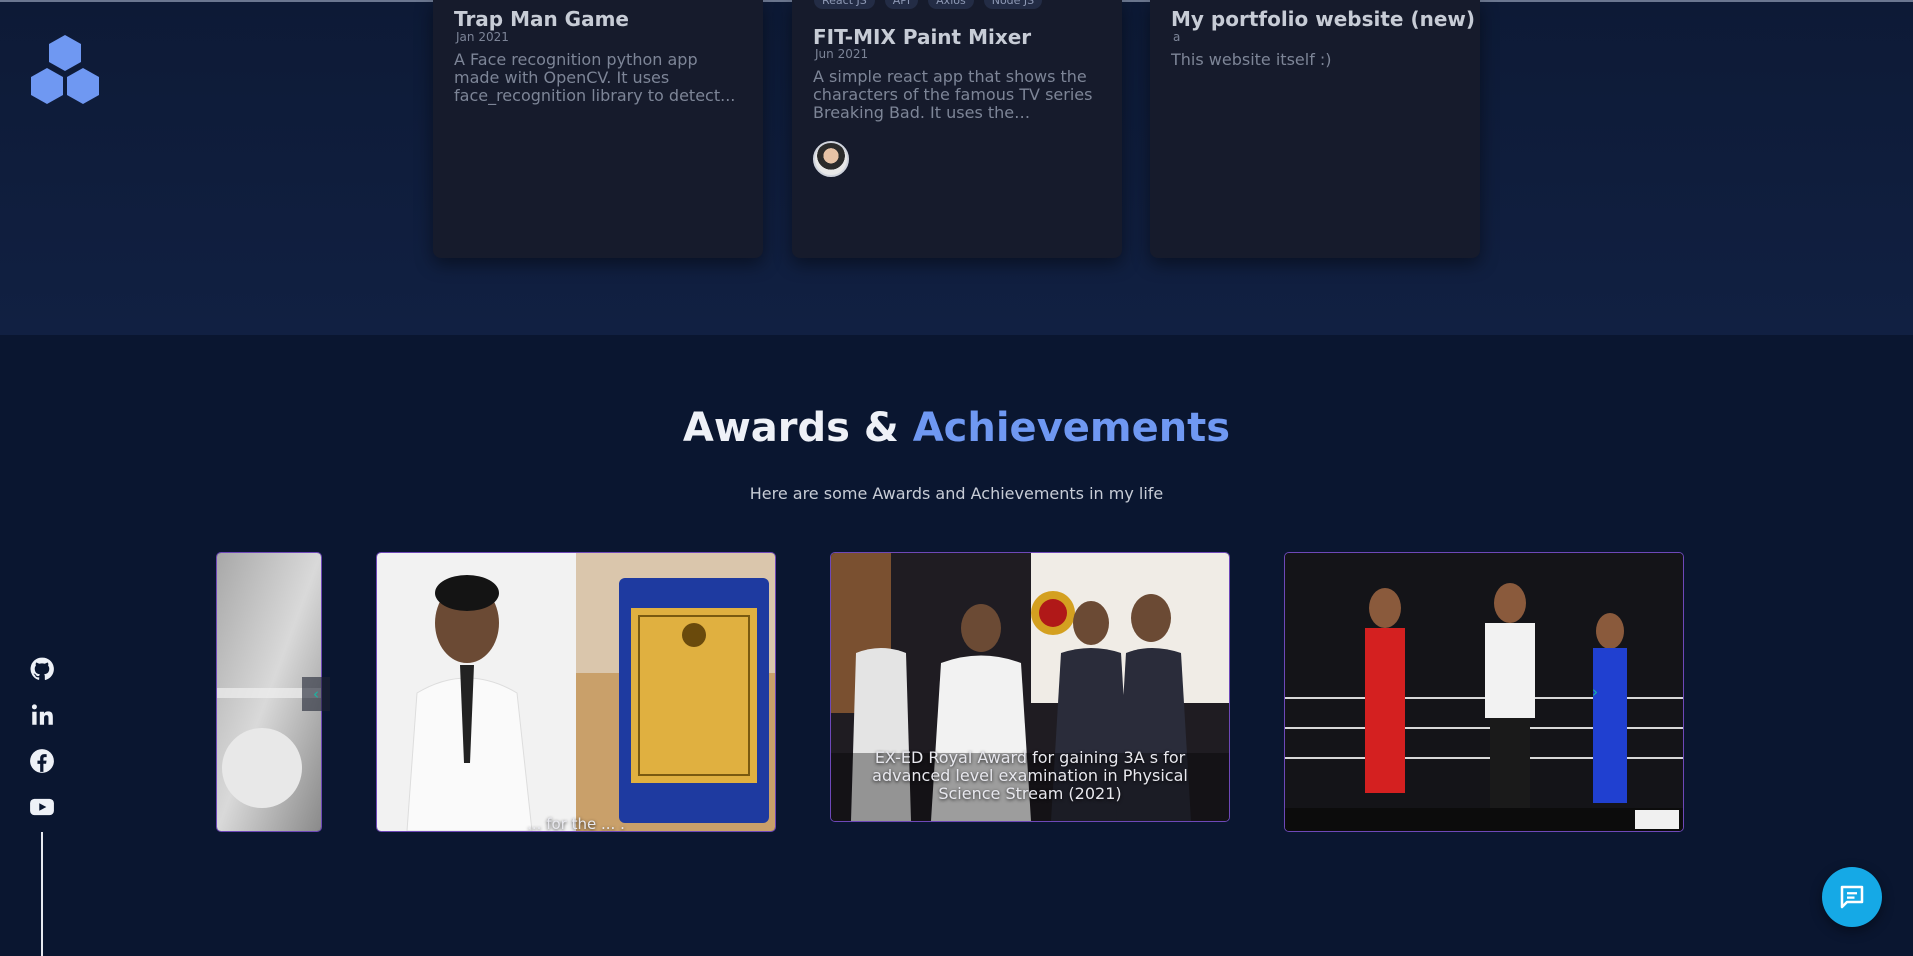 The width and height of the screenshot is (1913, 956). I want to click on project-title: Trap Man Game, so click(541, 19).